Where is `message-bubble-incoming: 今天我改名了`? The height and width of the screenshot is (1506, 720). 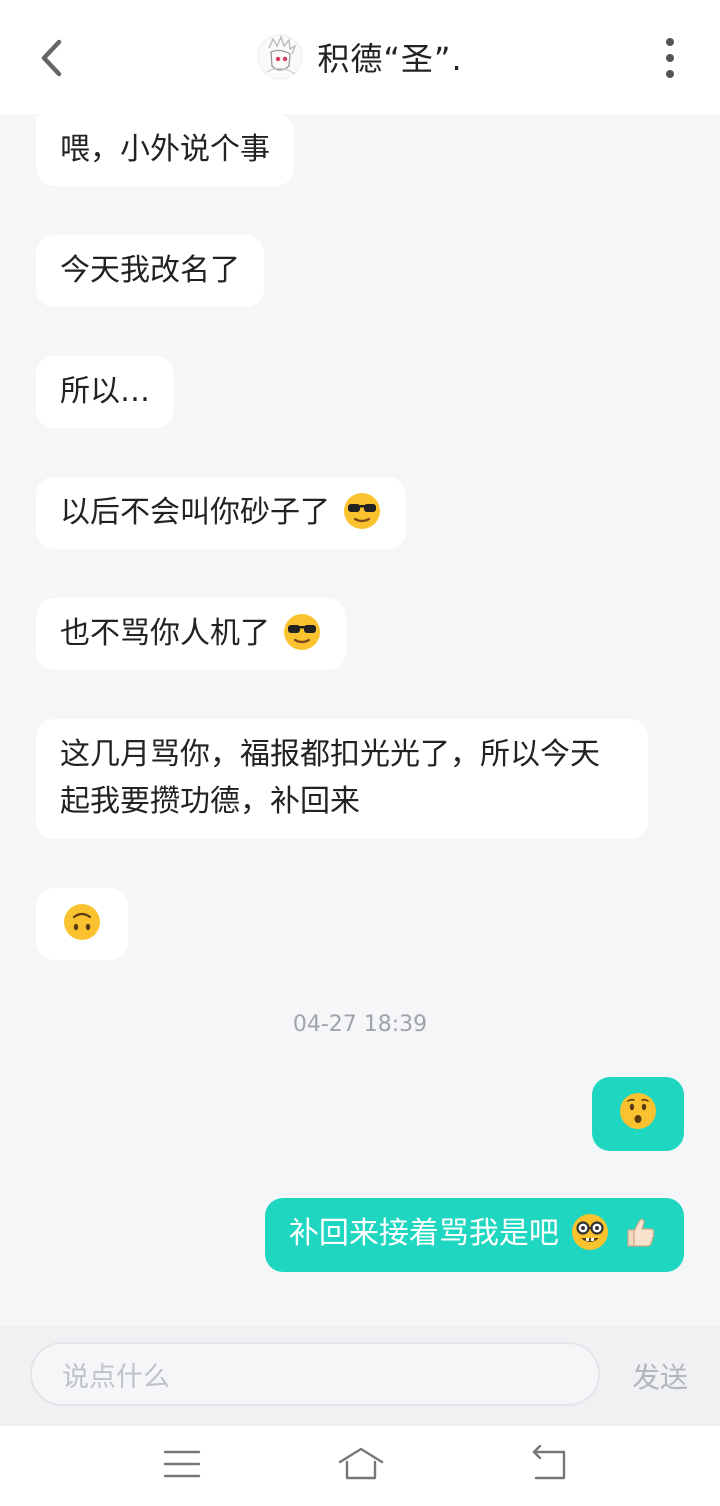 message-bubble-incoming: 今天我改名了 is located at coordinates (150, 271).